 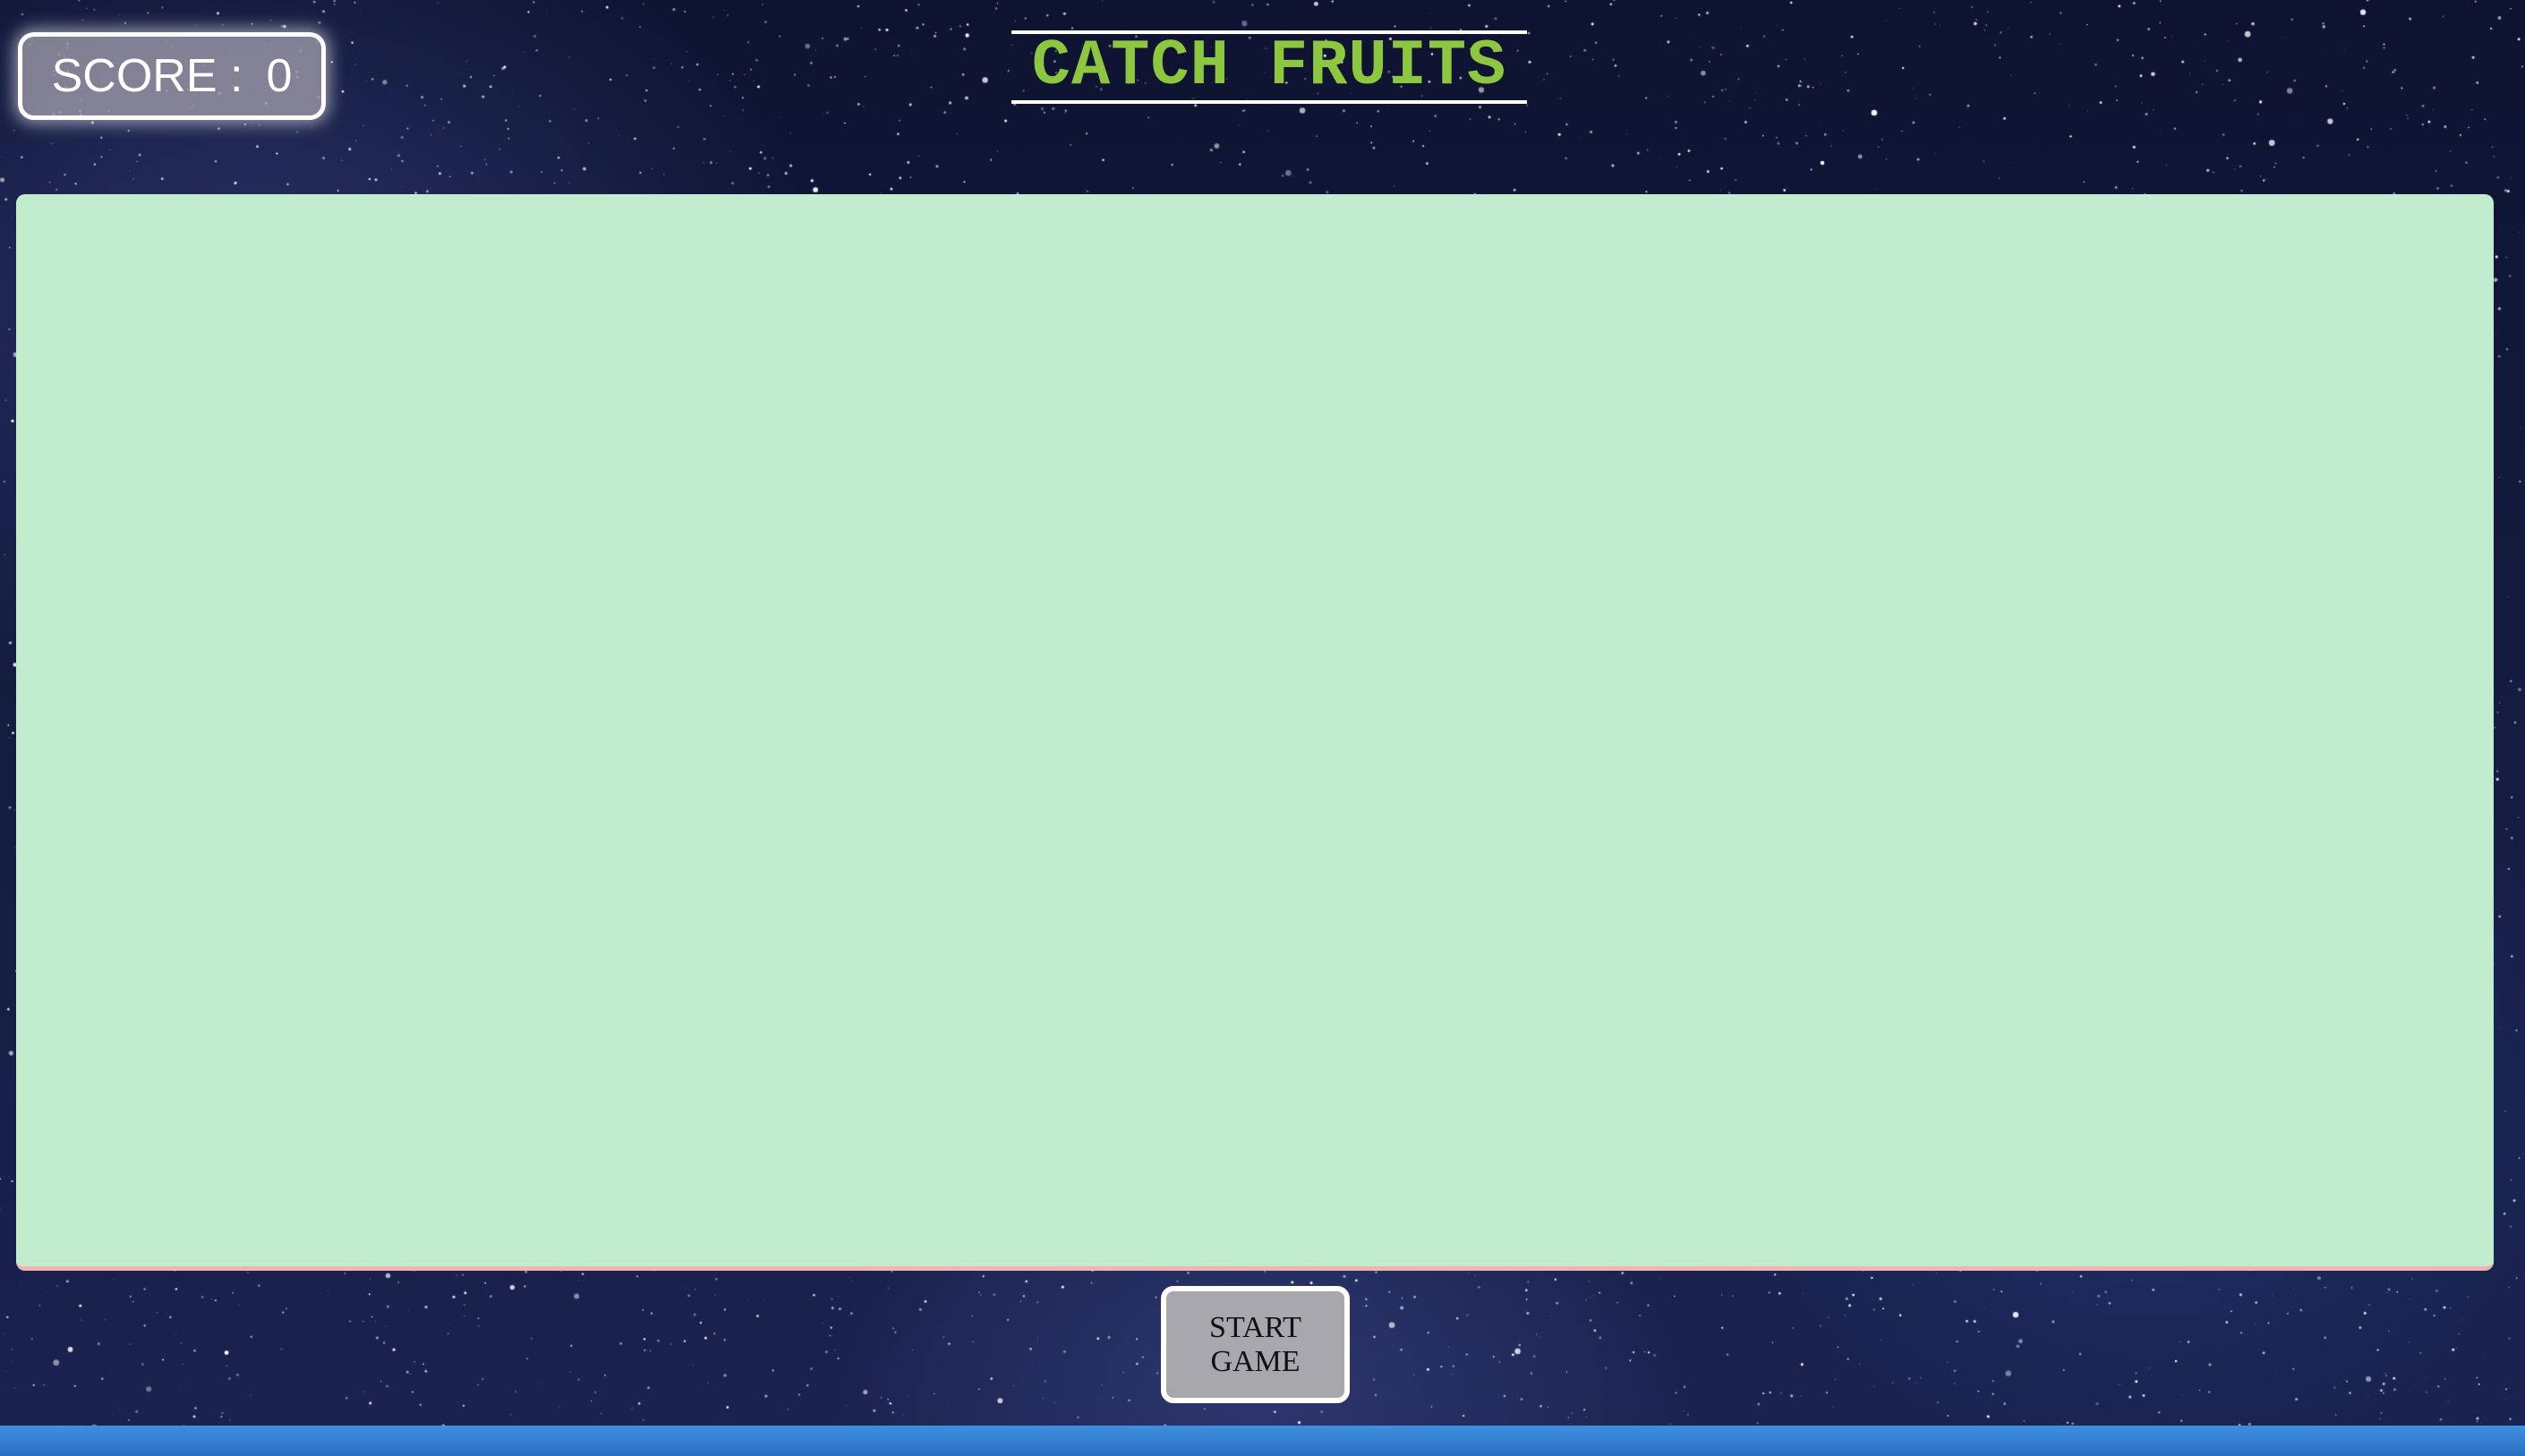 I want to click on bottom-bar, so click(x=1263, y=1441).